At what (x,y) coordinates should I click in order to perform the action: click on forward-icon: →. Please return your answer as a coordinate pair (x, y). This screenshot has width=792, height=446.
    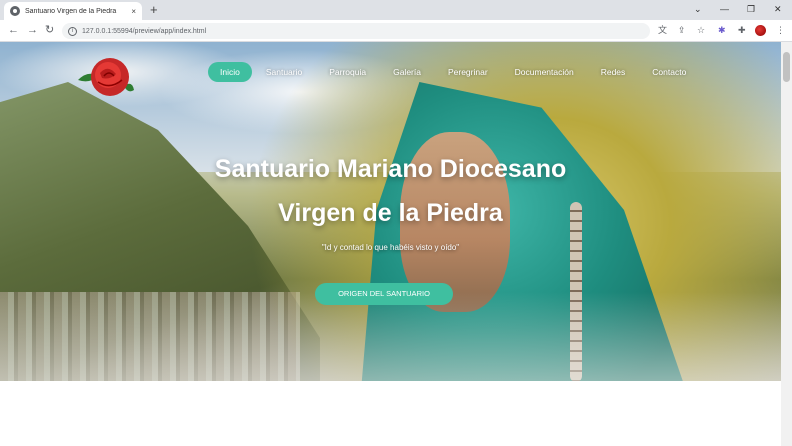
    Looking at the image, I should click on (32, 30).